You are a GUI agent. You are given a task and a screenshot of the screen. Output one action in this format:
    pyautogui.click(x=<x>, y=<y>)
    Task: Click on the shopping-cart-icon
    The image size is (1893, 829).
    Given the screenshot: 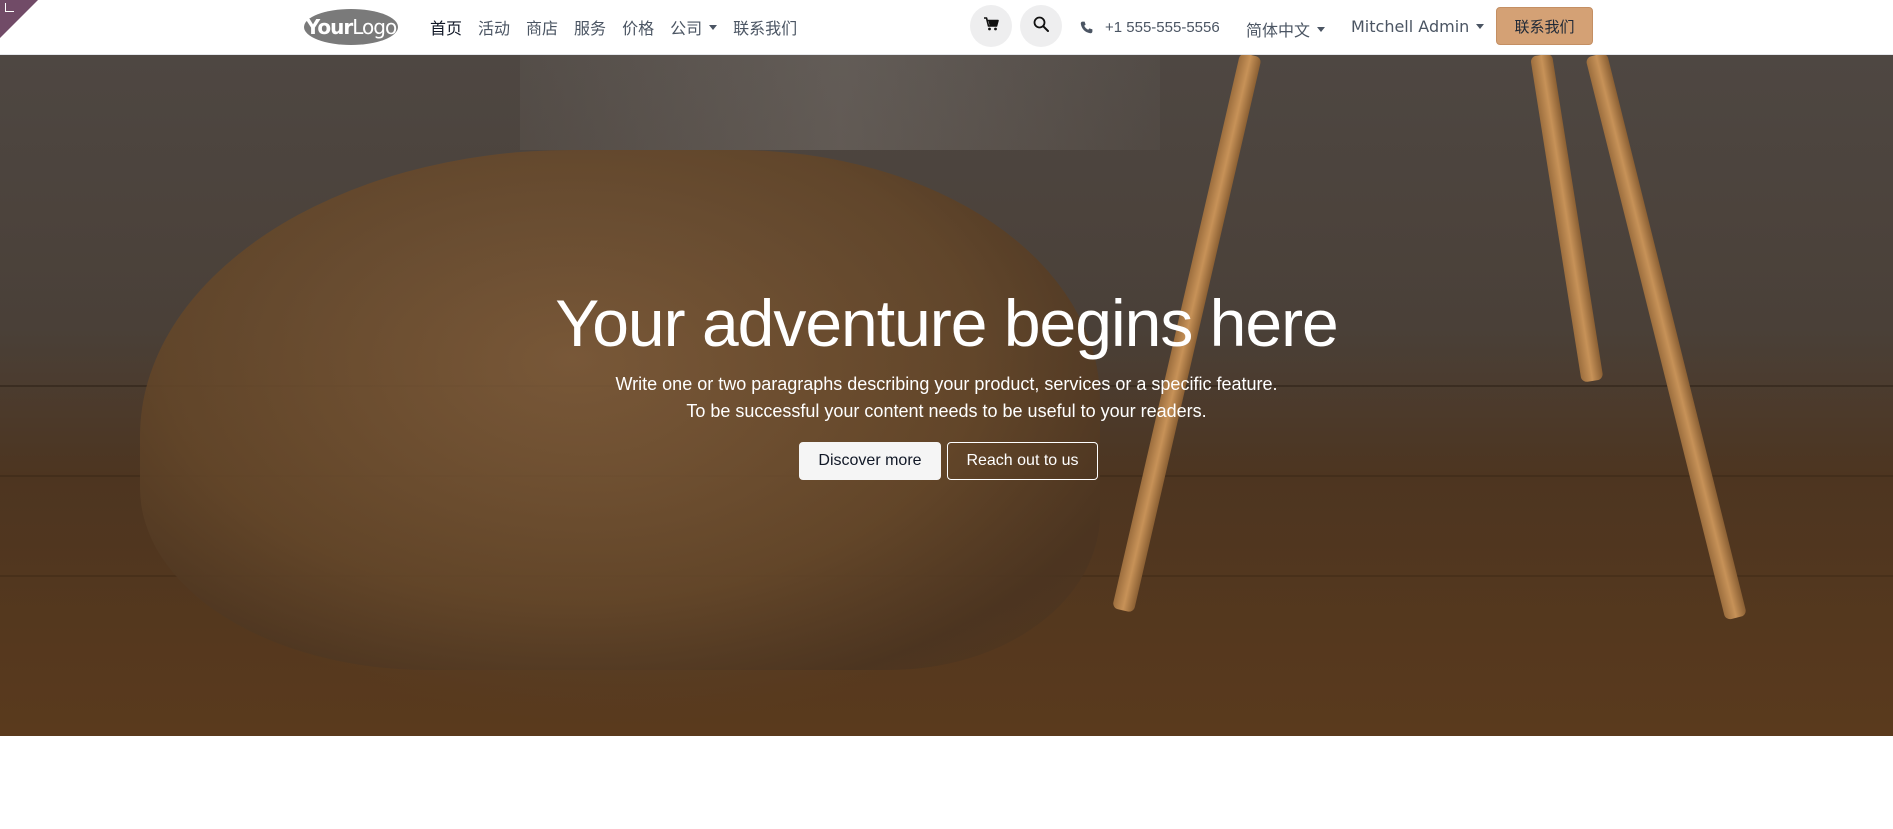 What is the action you would take?
    pyautogui.click(x=991, y=26)
    